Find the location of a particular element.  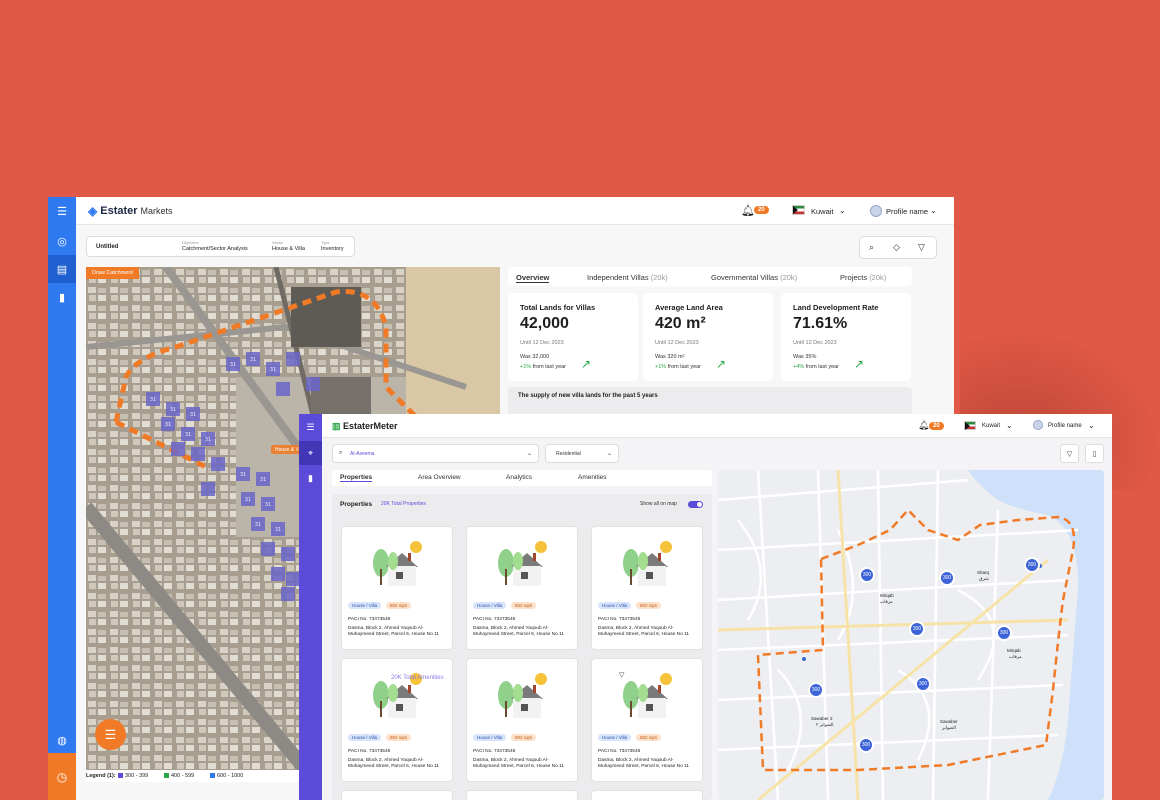

map-area-label: House & V is located at coordinates (287, 450).